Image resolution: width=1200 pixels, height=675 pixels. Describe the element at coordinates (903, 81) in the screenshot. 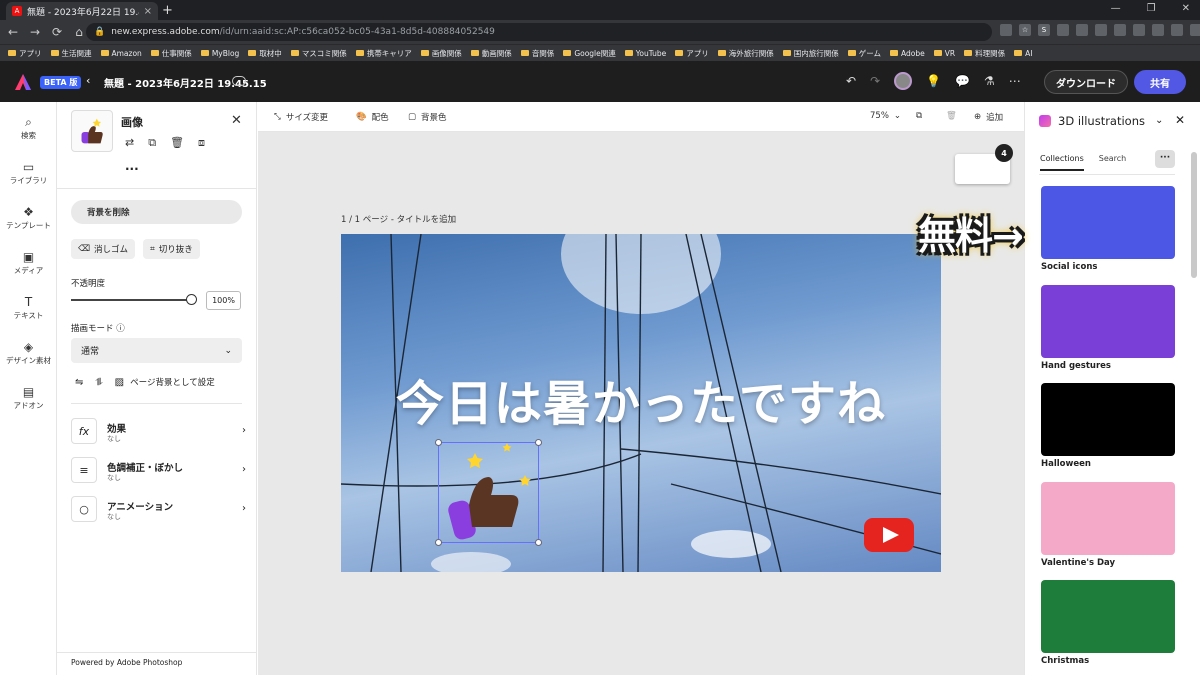

I see `collaborator-avatar` at that location.